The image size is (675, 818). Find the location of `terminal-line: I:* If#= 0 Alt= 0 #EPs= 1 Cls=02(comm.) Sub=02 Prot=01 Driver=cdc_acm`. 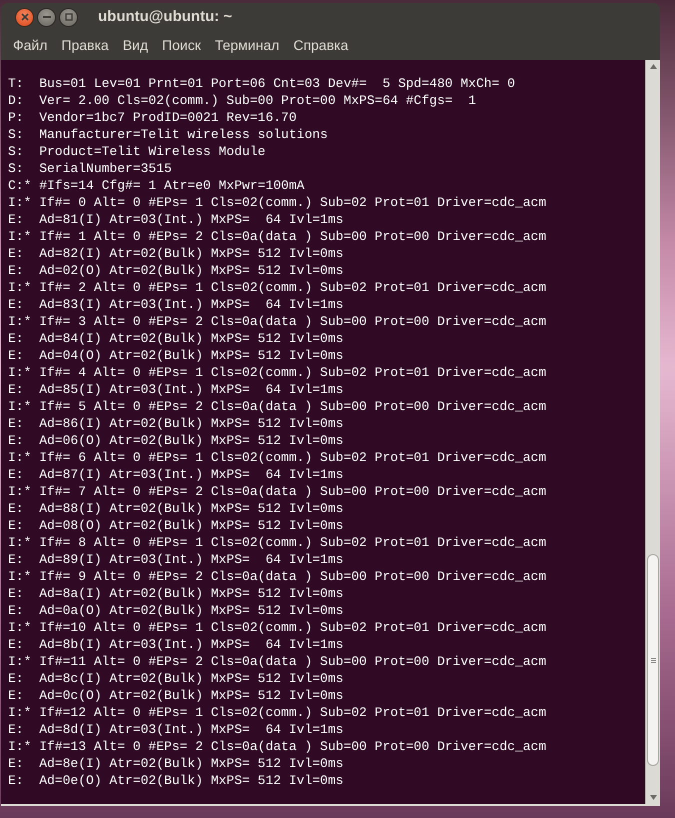

terminal-line: I:* If#= 0 Alt= 0 #EPs= 1 Cls=02(comm.) Sub=02 Prot=01 Driver=cdc_acm is located at coordinates (277, 202).